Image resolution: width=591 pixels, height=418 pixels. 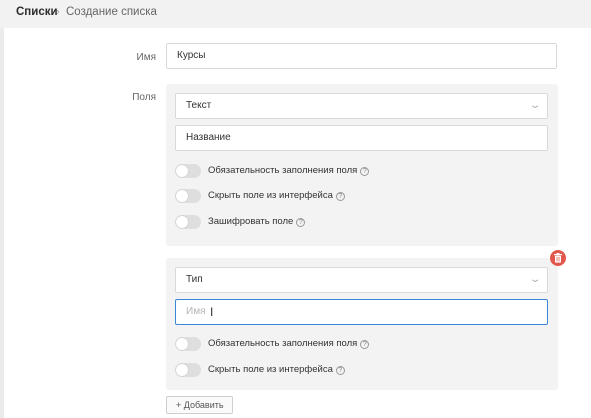 I want to click on field-2-hide-label: Скрыть поле из интерфейса?, so click(x=276, y=370).